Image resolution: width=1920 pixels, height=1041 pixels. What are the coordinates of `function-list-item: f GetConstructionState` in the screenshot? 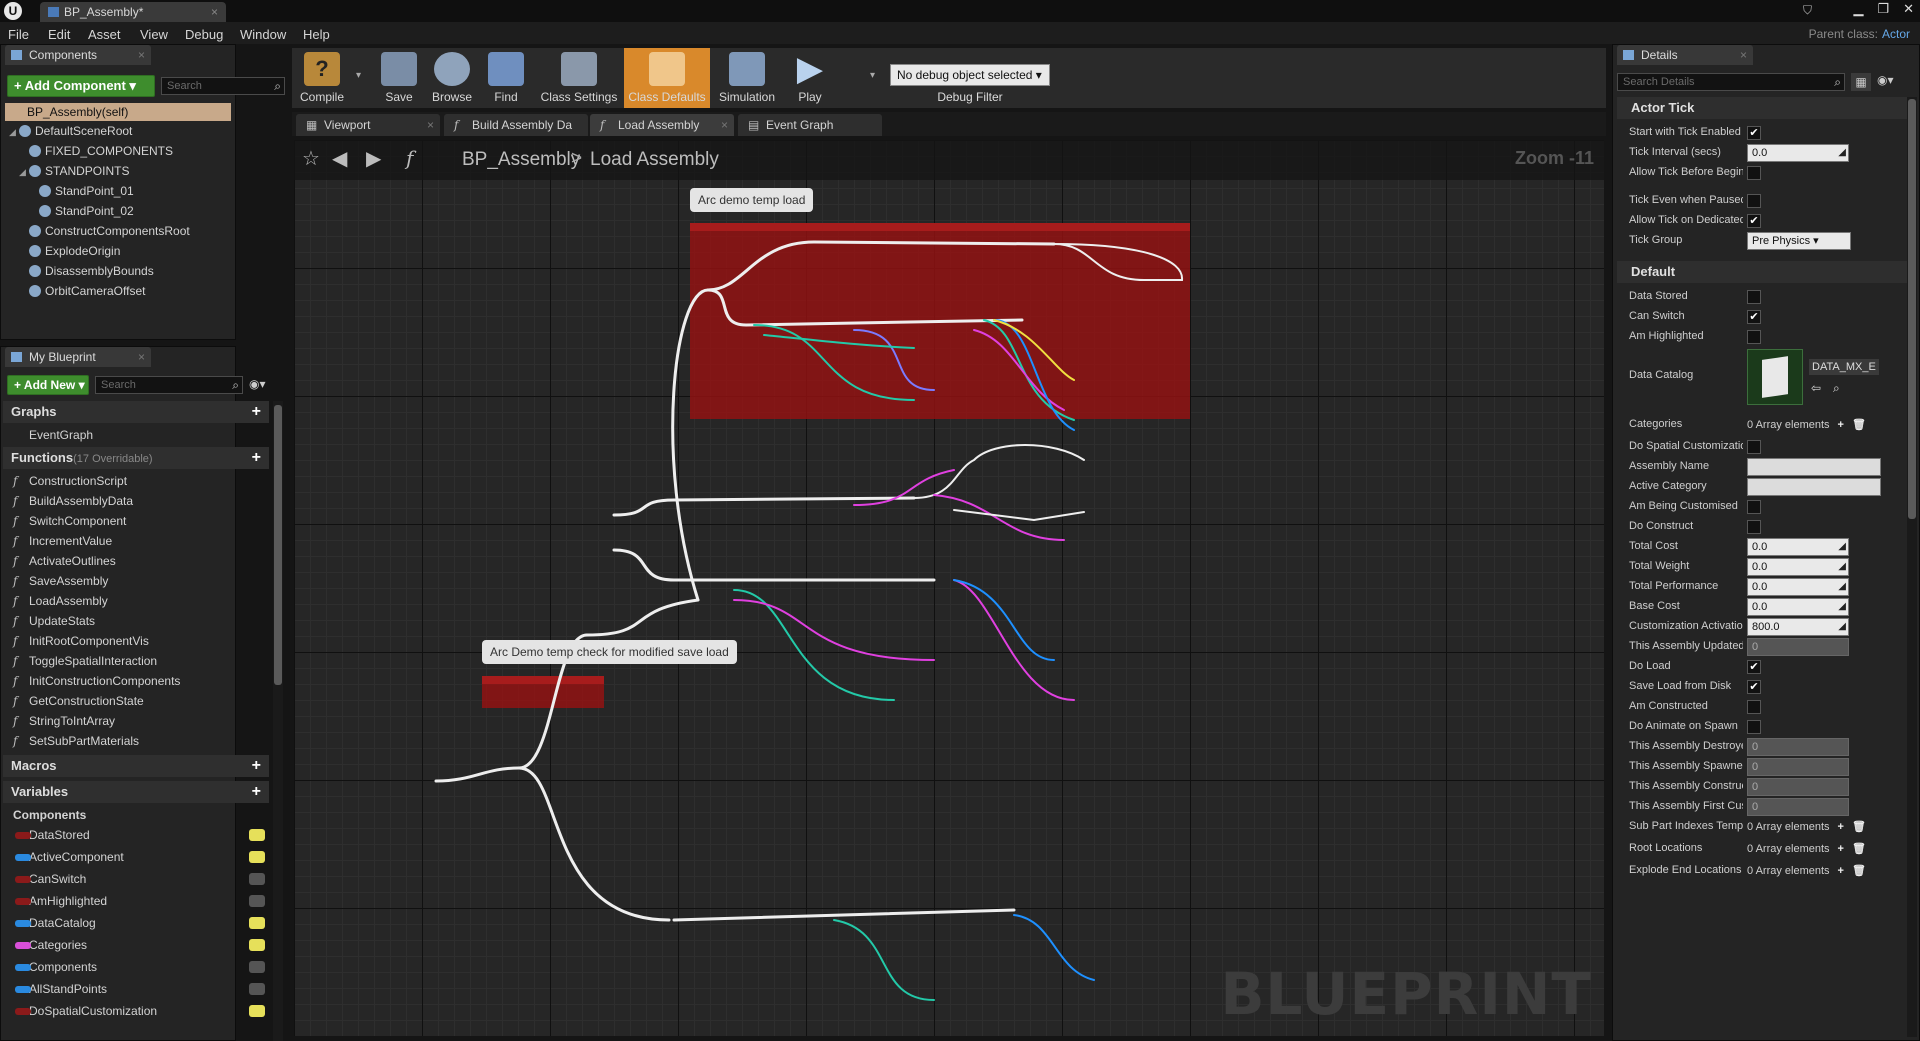 It's located at (73, 701).